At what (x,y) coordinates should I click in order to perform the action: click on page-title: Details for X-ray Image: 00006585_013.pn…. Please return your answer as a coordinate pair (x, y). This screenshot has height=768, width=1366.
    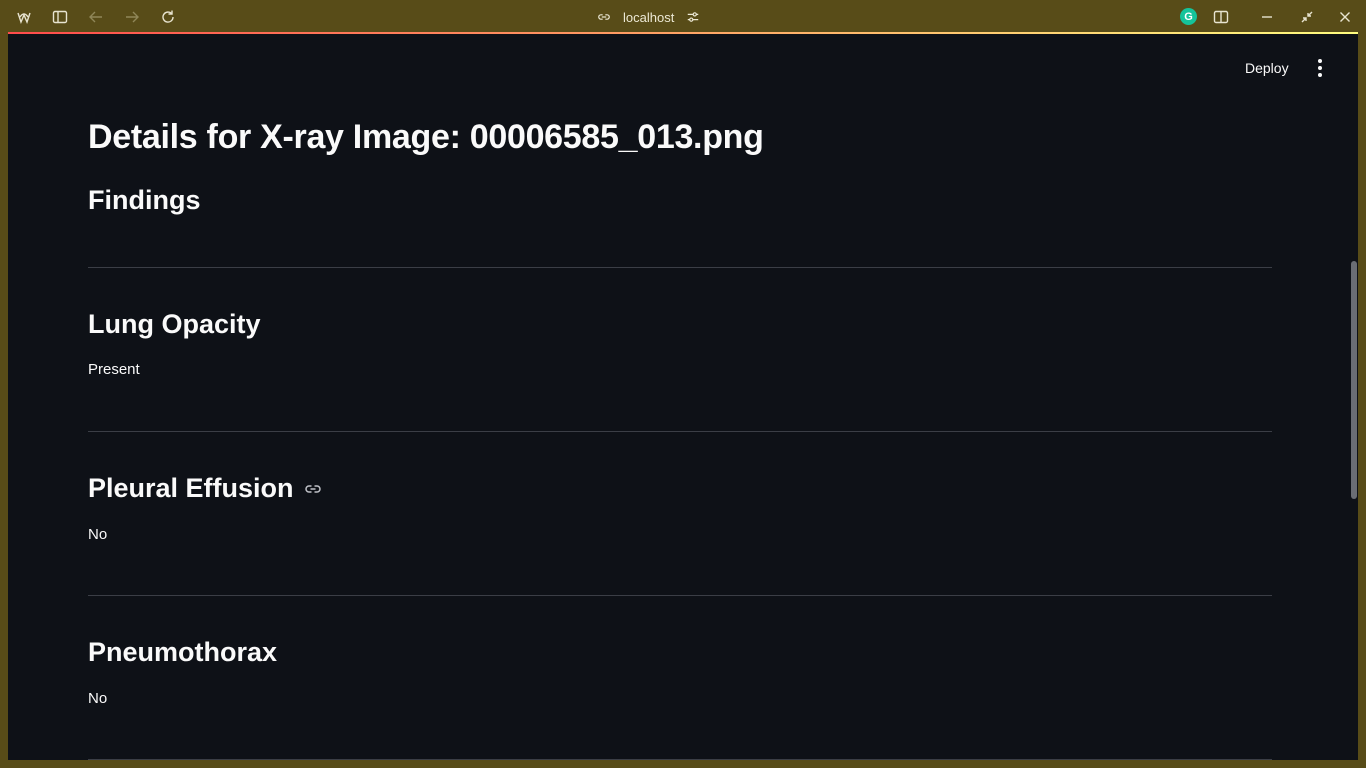
    Looking at the image, I should click on (426, 137).